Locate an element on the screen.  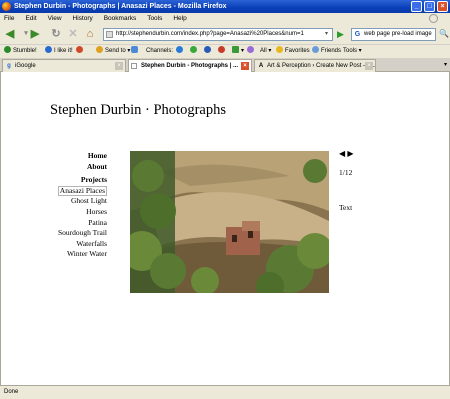
google-search-icon: G is located at coordinates (357, 34).